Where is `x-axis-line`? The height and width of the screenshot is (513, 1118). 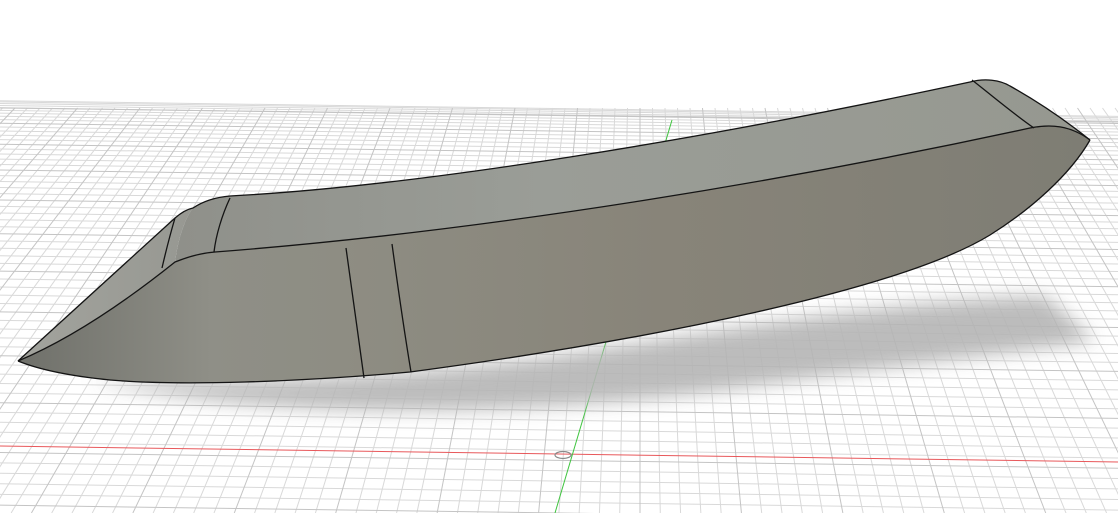 x-axis-line is located at coordinates (559, 454).